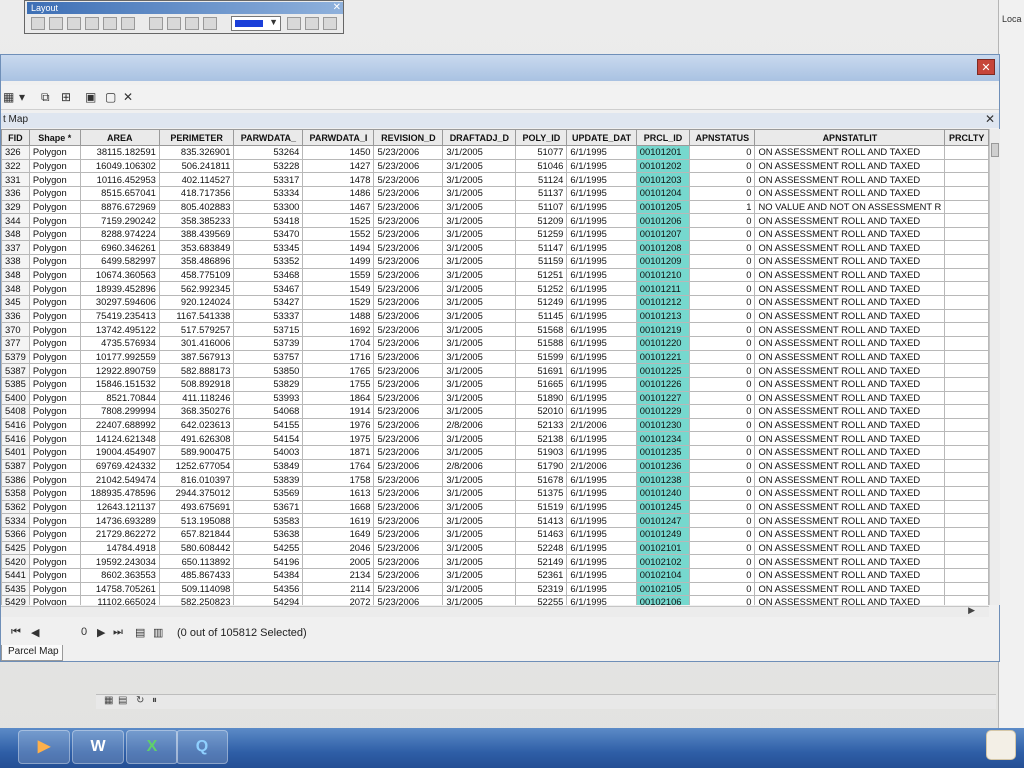 The image size is (1024, 768). What do you see at coordinates (196, 493) in the screenshot?
I see `table-cell: 2944.375012` at bounding box center [196, 493].